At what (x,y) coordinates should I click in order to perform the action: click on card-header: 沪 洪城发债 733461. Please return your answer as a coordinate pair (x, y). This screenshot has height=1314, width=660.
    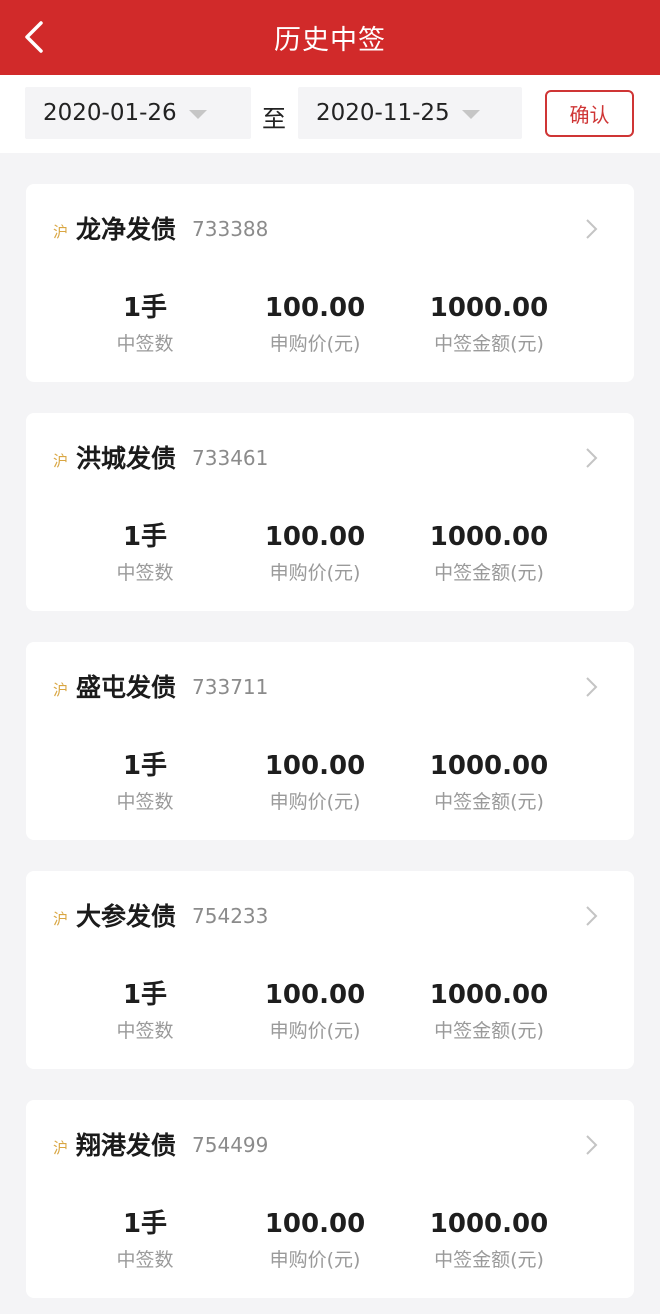
    Looking at the image, I should click on (160, 457).